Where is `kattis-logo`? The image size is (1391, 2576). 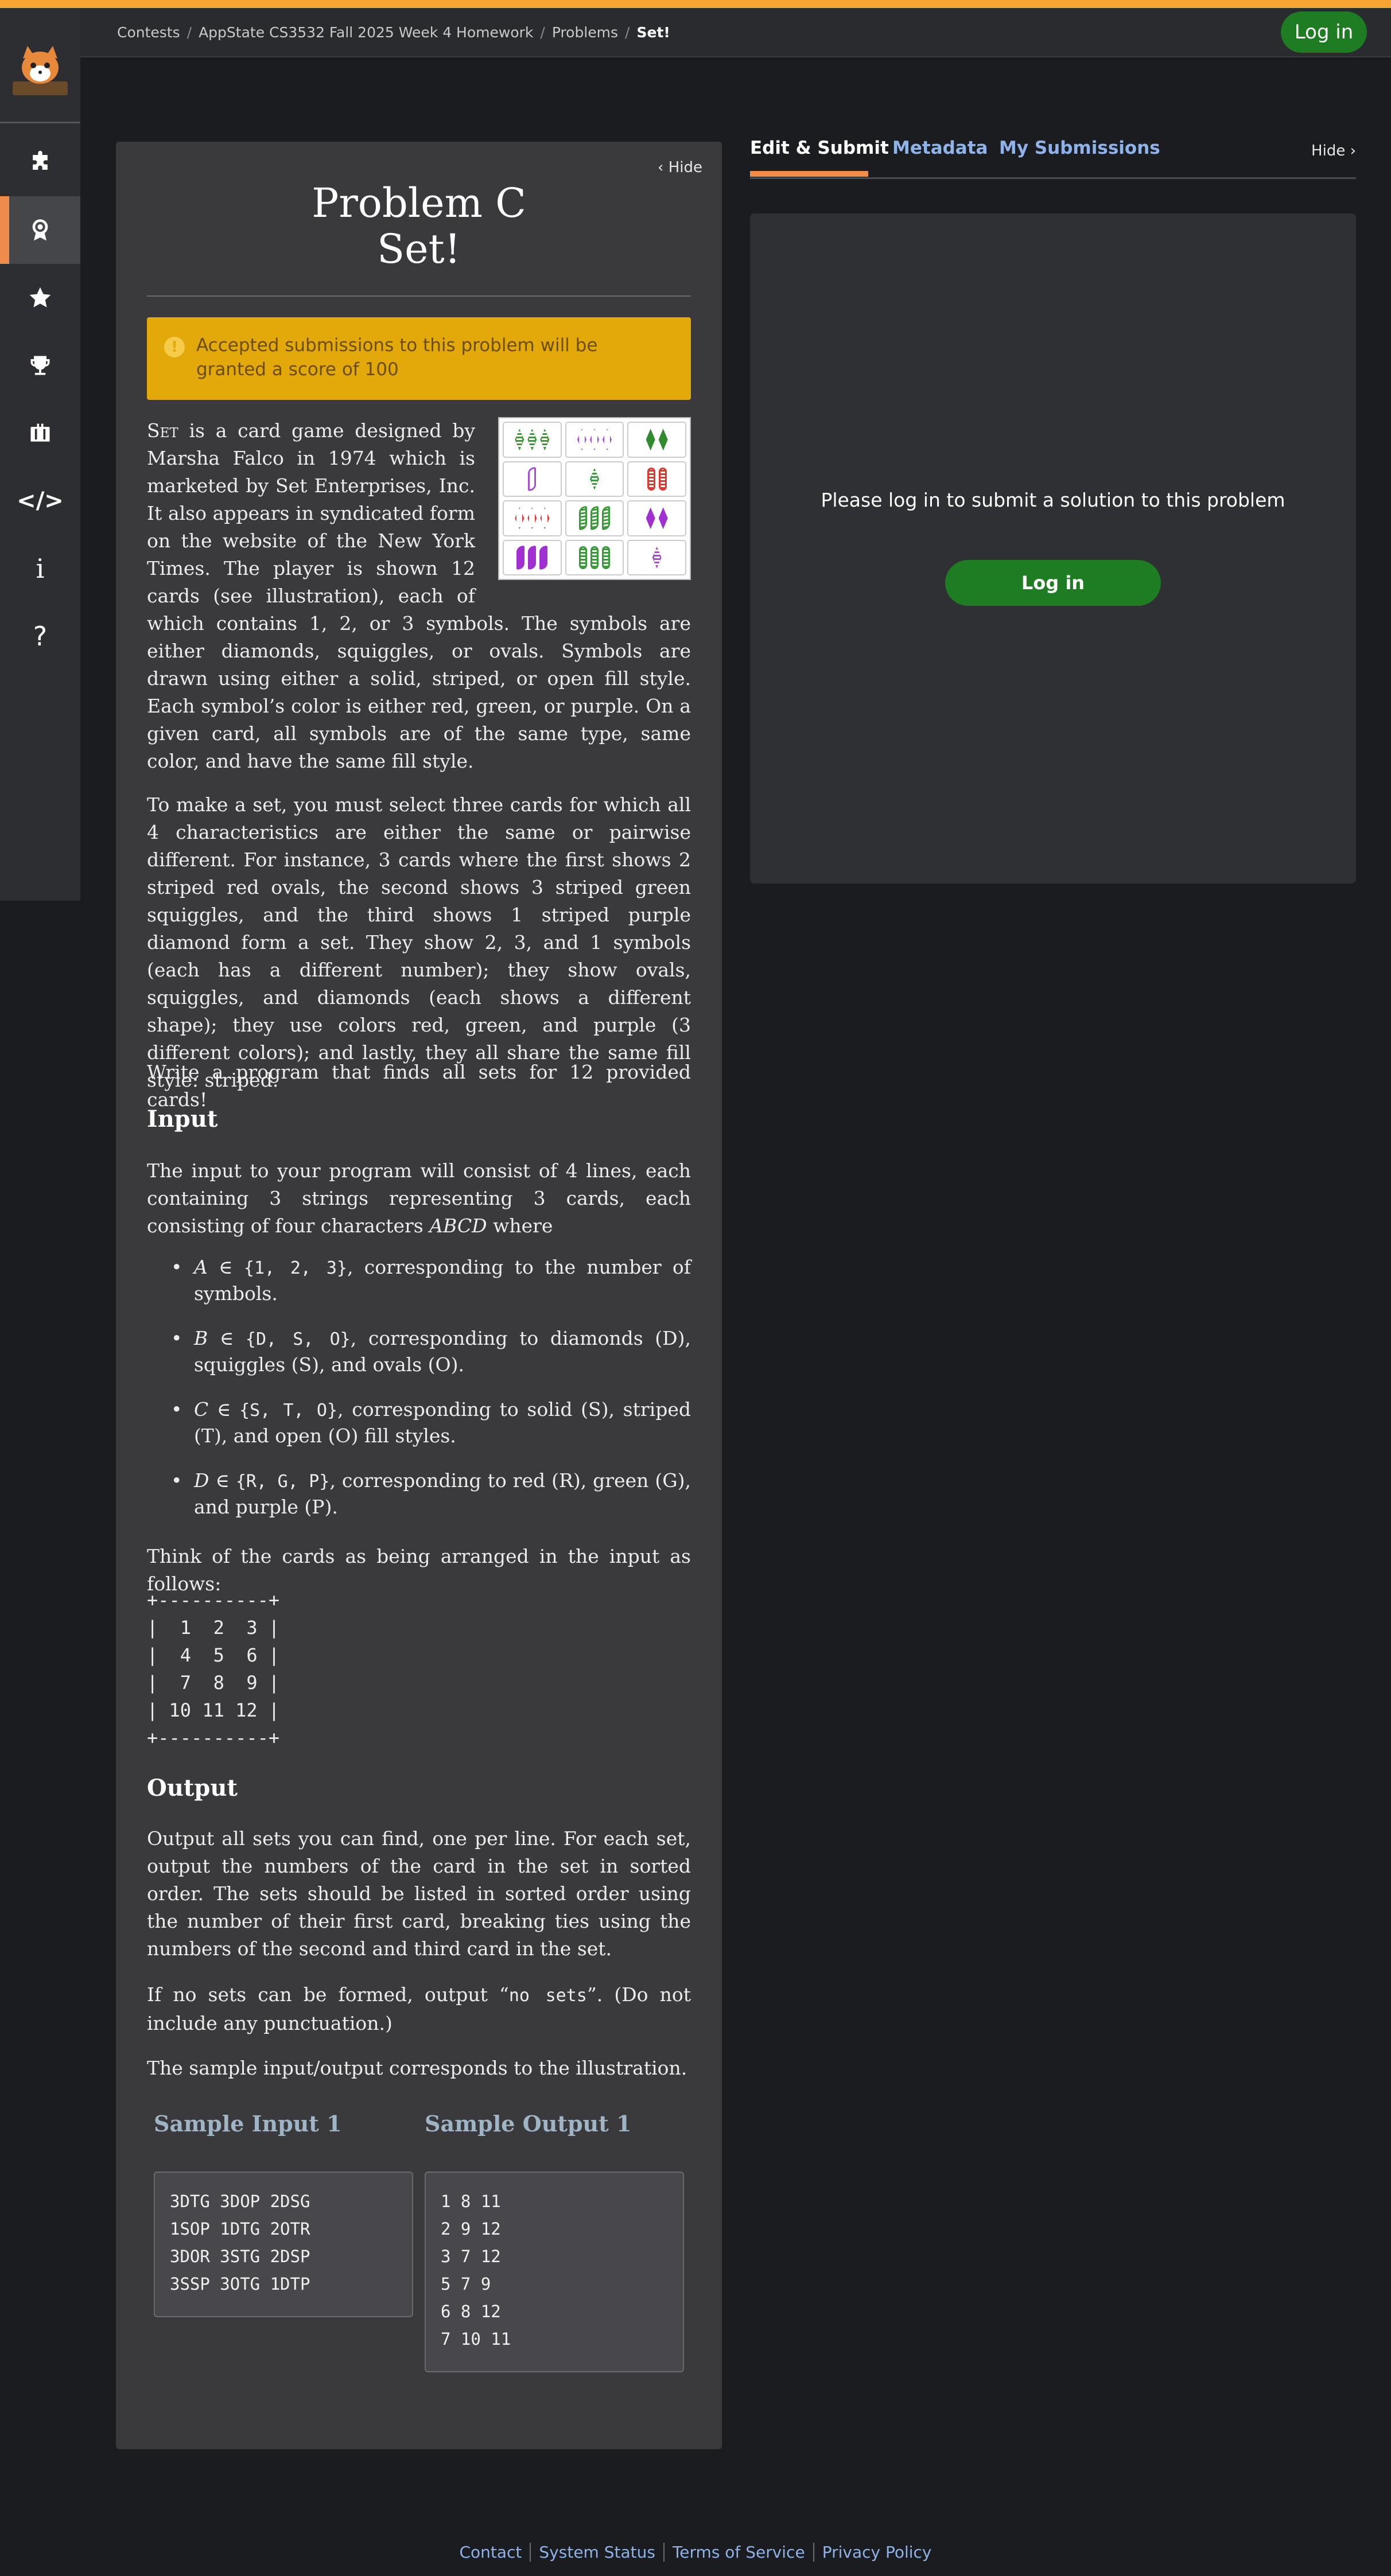
kattis-logo is located at coordinates (40, 71).